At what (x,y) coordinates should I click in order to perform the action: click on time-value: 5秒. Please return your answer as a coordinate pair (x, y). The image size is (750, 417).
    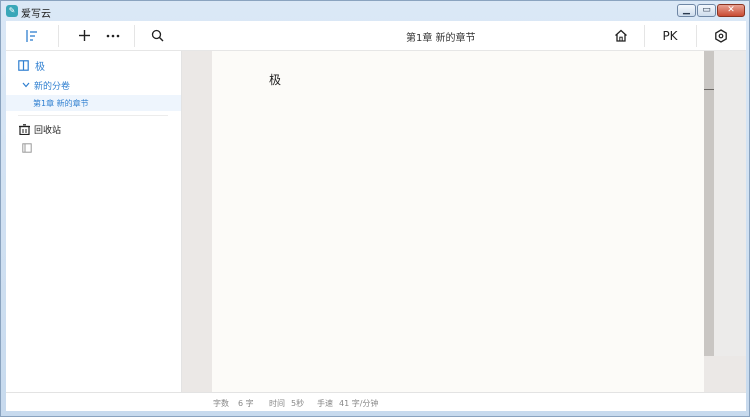
    Looking at the image, I should click on (298, 403).